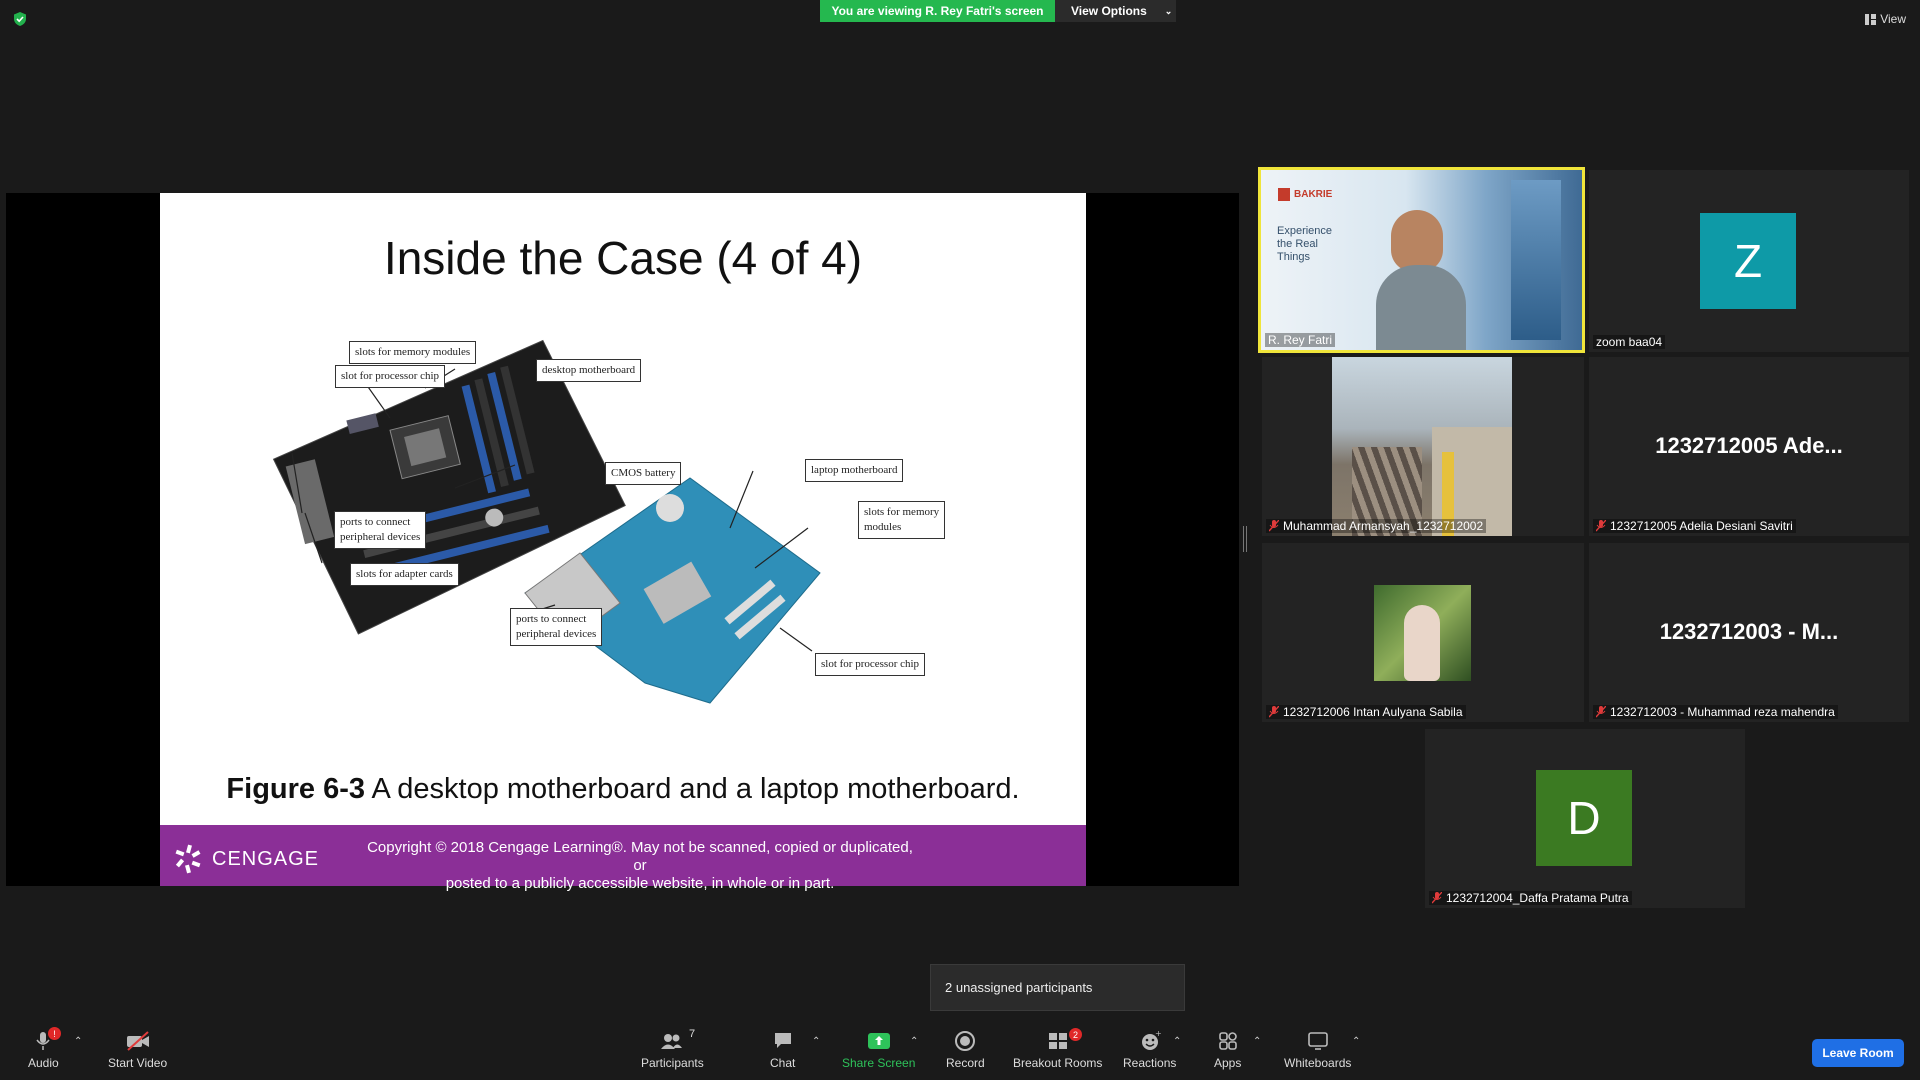 This screenshot has width=1920, height=1080. Describe the element at coordinates (1373, 712) in the screenshot. I see `participant-name: 1232712006 Intan Aulyana Sabila` at that location.